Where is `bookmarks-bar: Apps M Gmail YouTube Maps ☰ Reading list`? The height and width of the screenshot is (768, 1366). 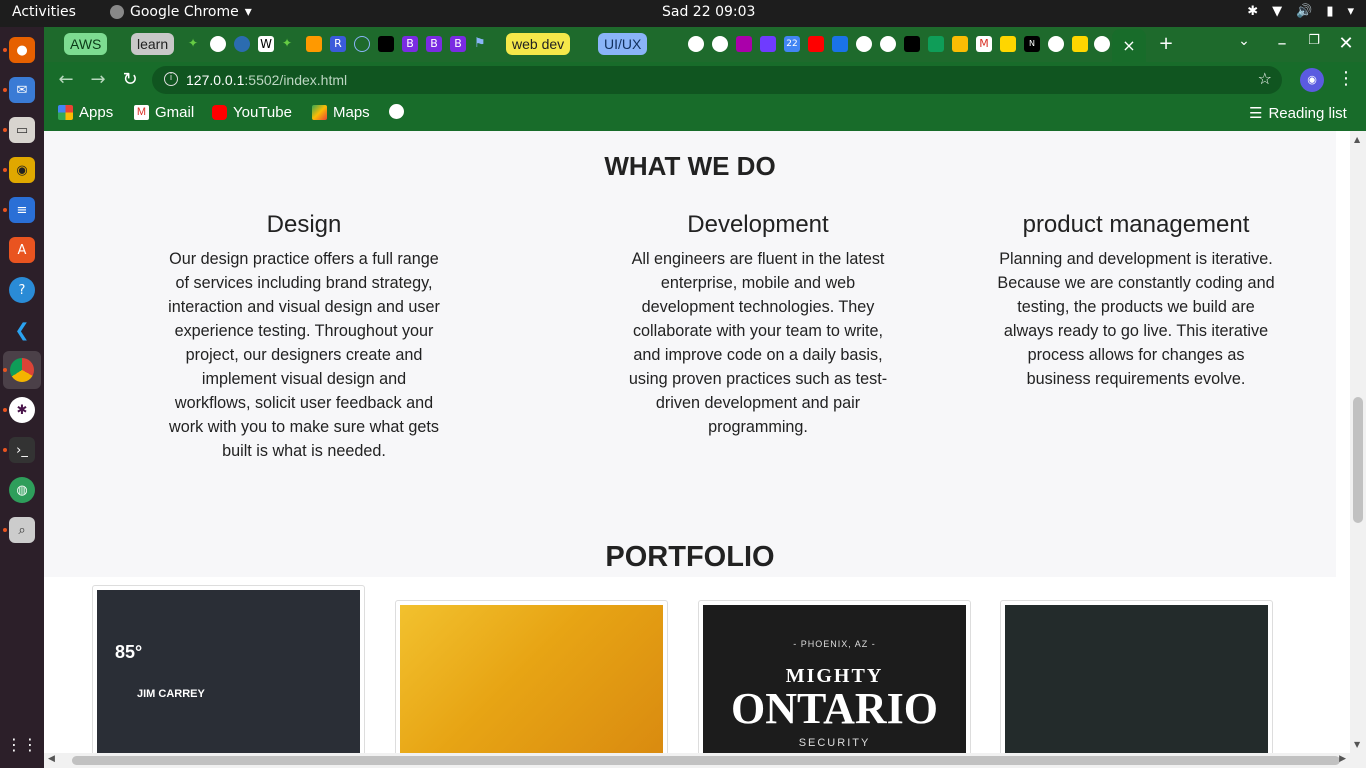 bookmarks-bar: Apps M Gmail YouTube Maps ☰ Reading list is located at coordinates (705, 114).